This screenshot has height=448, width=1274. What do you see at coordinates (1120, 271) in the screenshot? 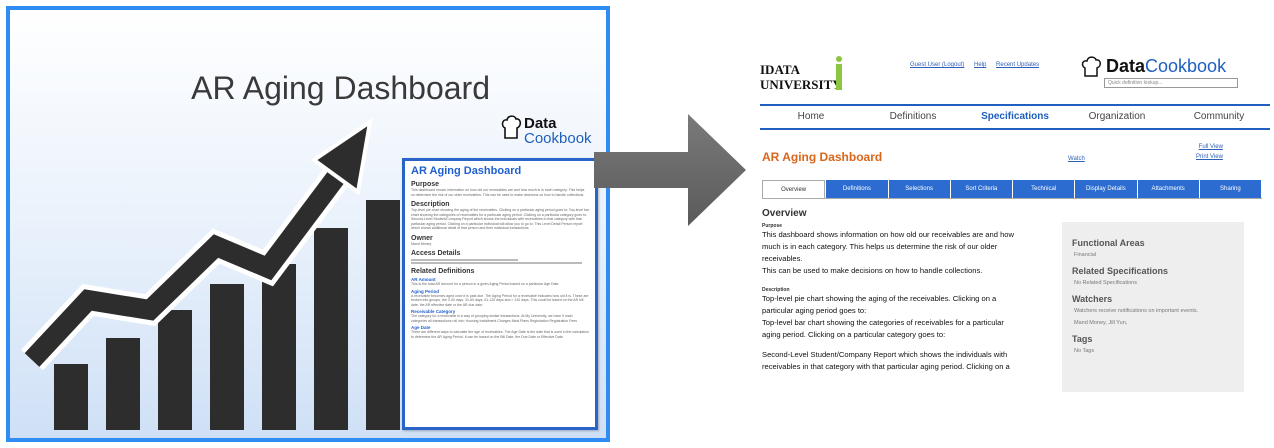
I see `related-specs-heading: Related Specifications` at bounding box center [1120, 271].